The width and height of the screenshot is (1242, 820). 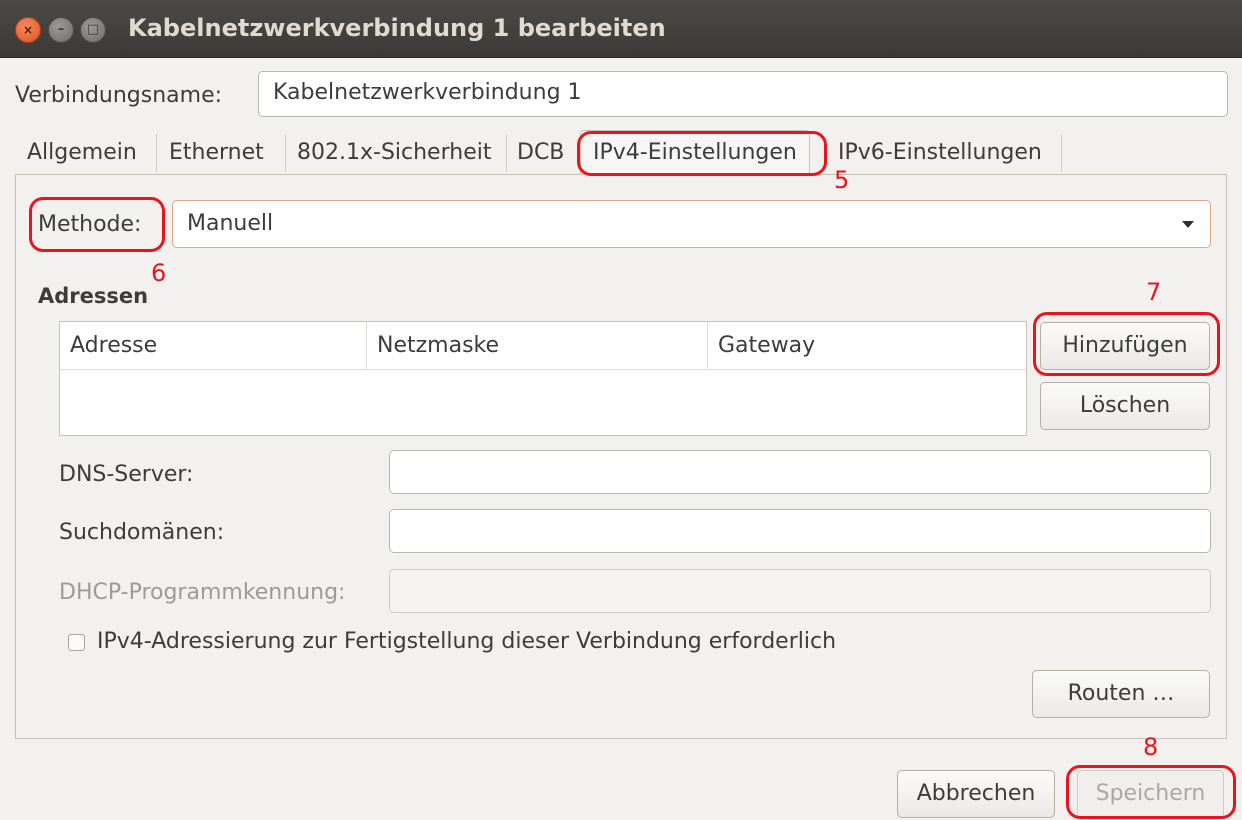 What do you see at coordinates (867, 346) in the screenshot?
I see `column-header-gateway: Gateway` at bounding box center [867, 346].